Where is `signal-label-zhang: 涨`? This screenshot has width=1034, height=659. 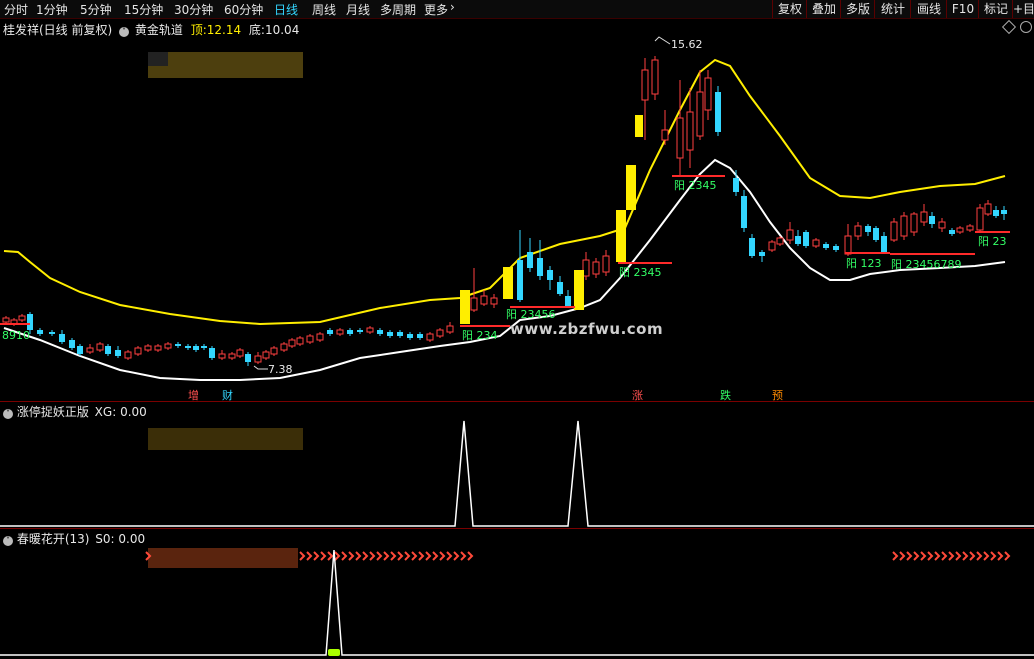
signal-label-zhang: 涨 is located at coordinates (637, 395).